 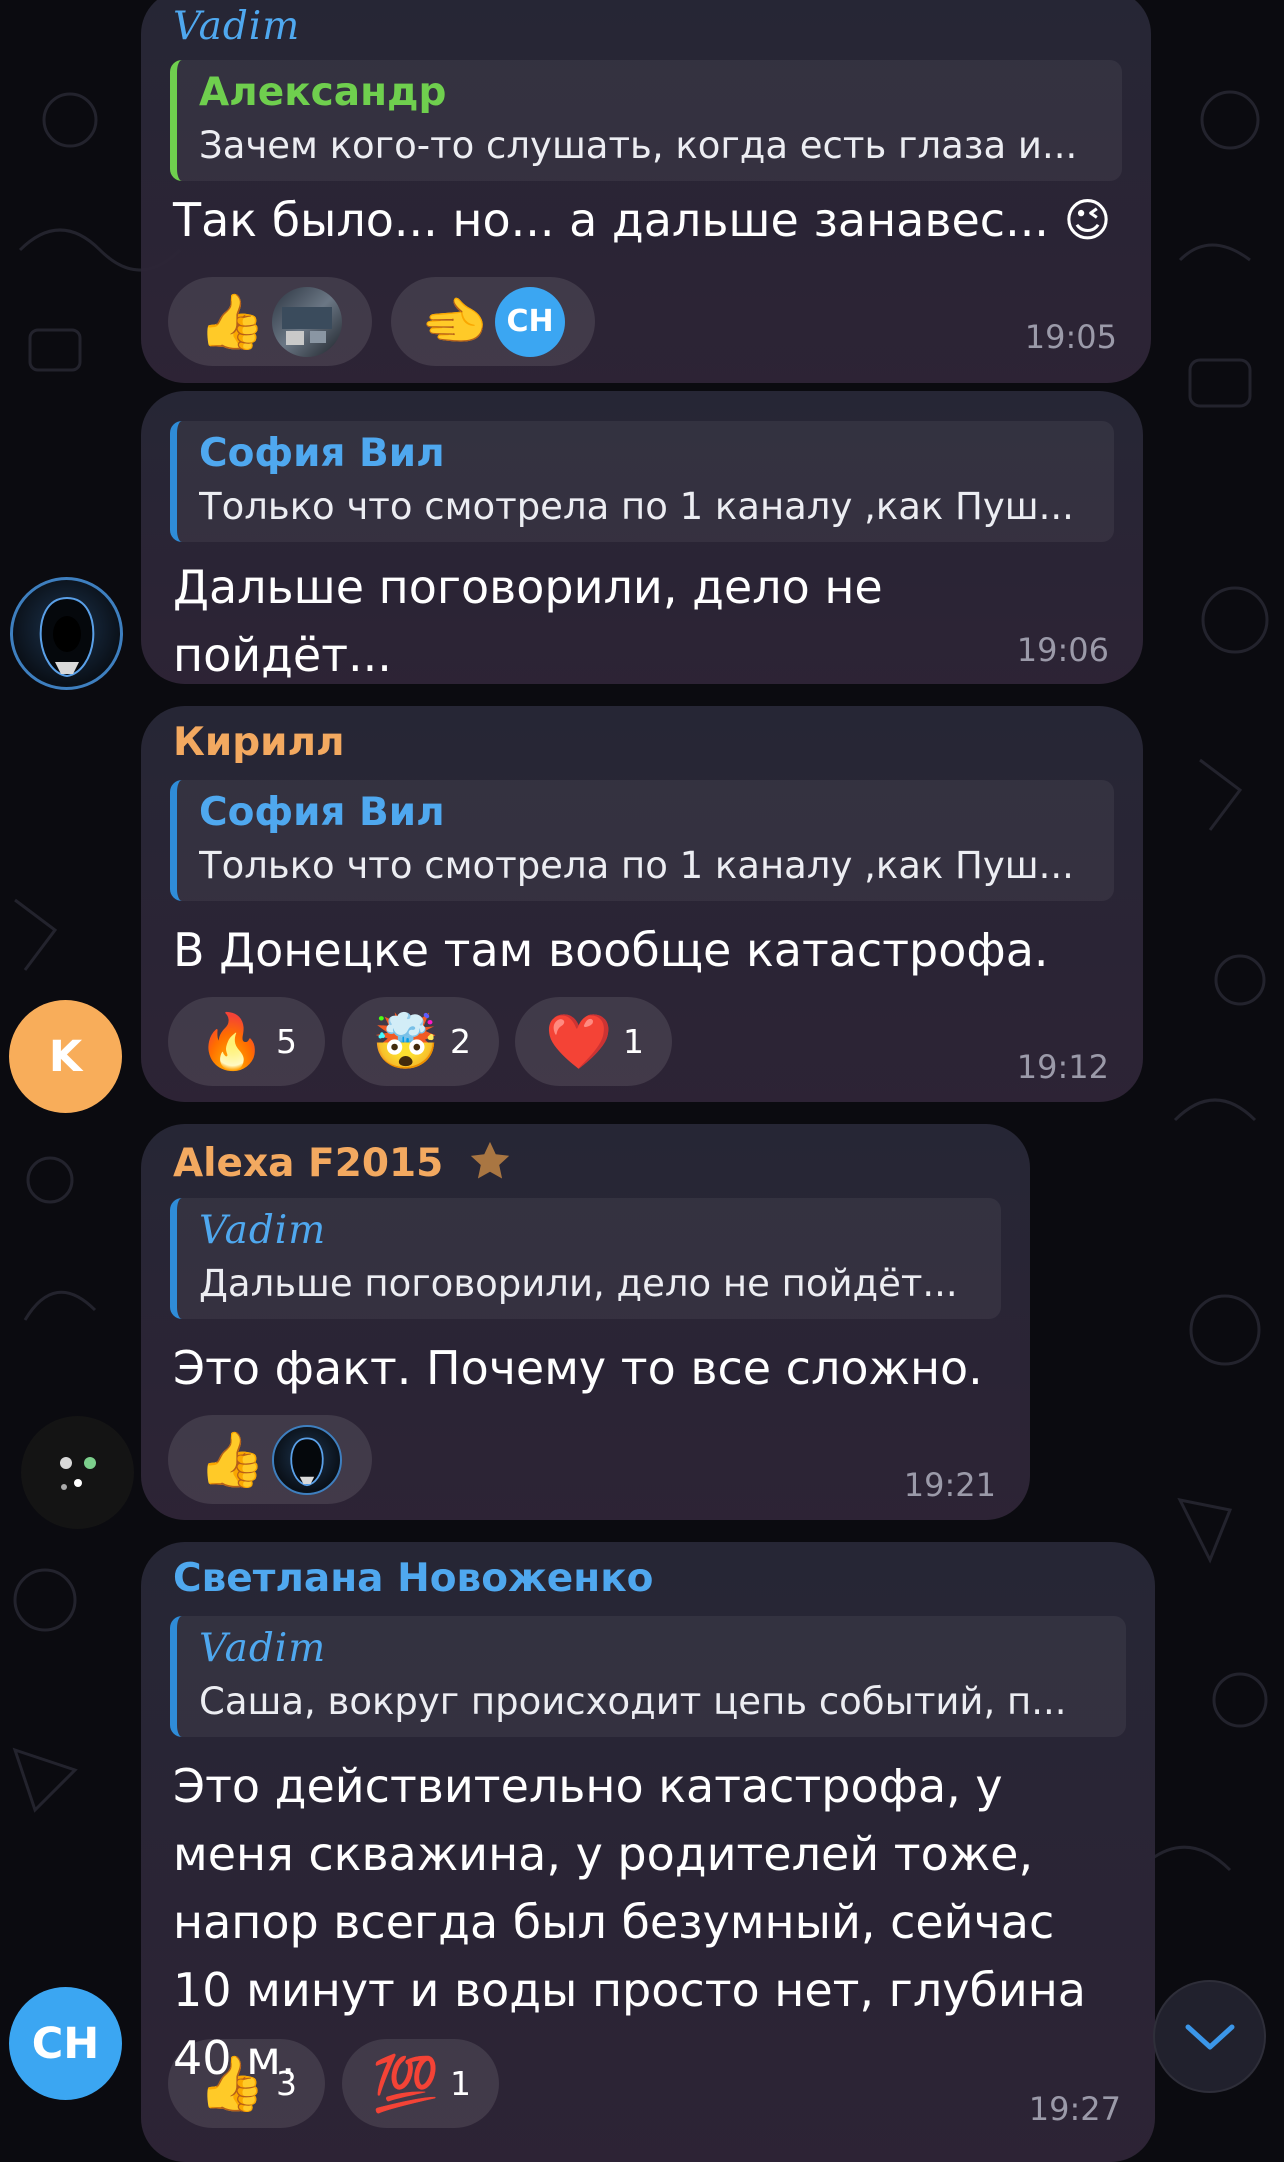 I want to click on reaction-heart: ❤️ 1, so click(x=593, y=1041).